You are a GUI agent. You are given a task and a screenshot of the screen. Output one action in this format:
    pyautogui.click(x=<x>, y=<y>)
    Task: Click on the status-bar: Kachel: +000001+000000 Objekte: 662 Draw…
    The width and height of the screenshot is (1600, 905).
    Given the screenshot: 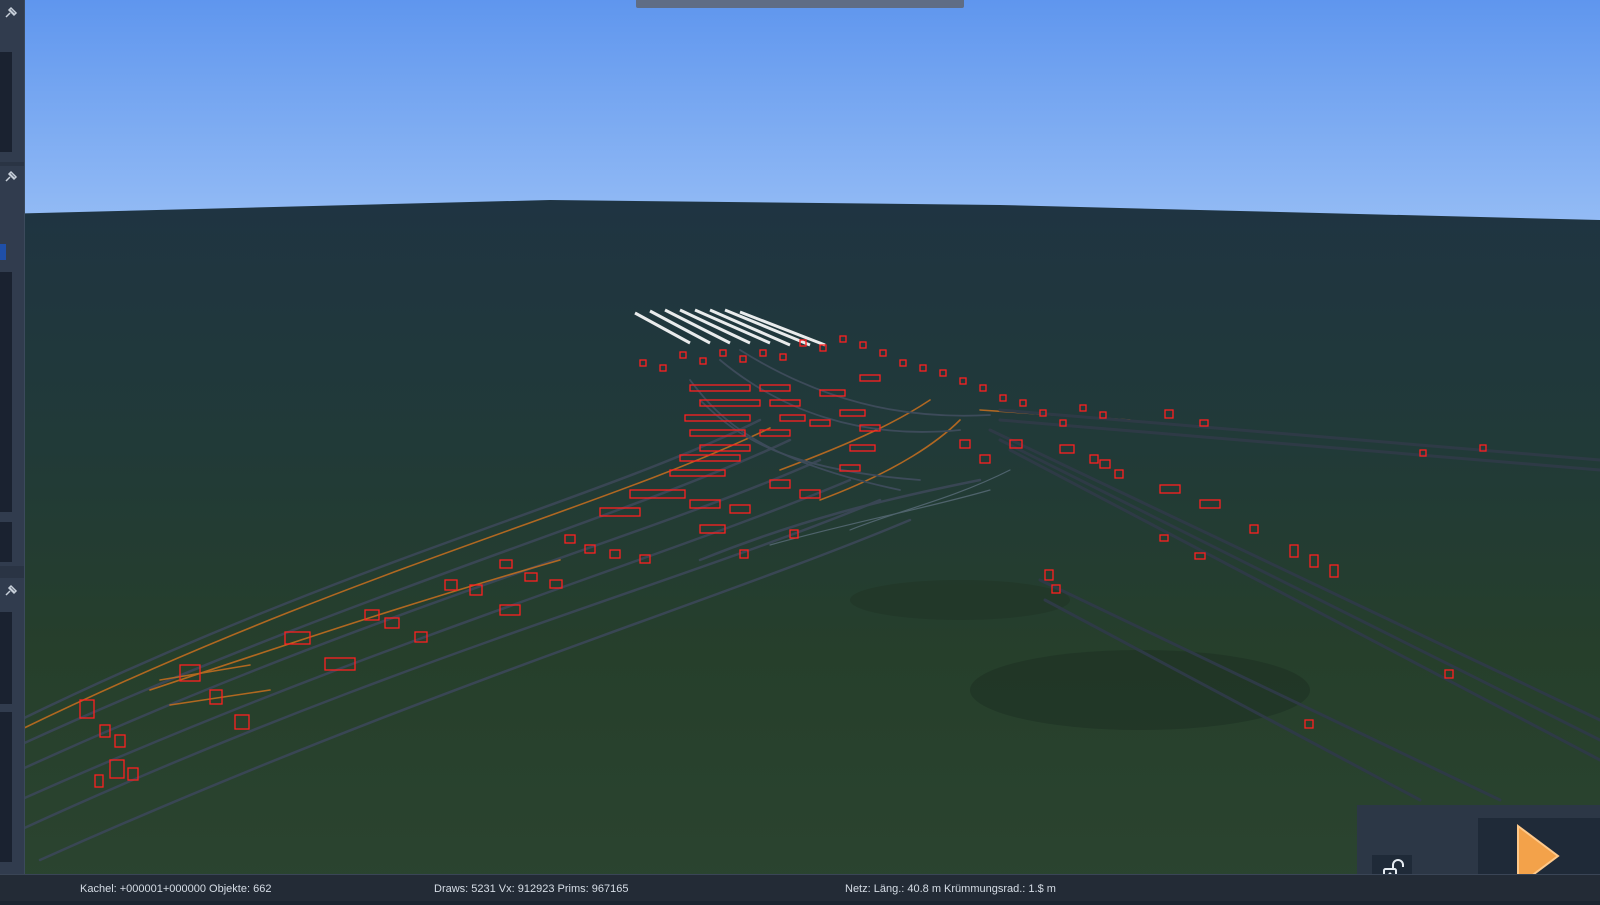 What is the action you would take?
    pyautogui.click(x=800, y=887)
    